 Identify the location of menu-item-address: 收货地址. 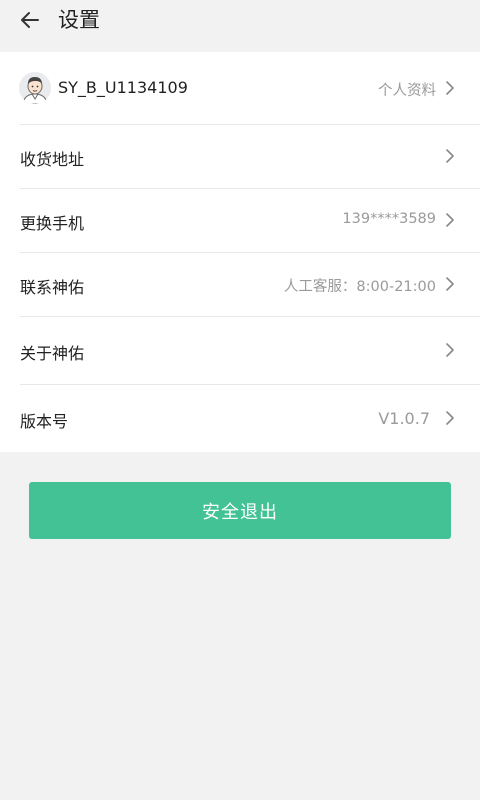
(240, 156).